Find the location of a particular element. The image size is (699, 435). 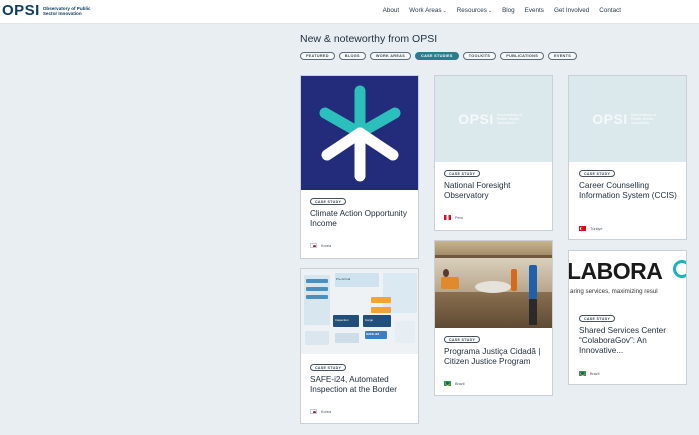

nav-label: Get Involved is located at coordinates (571, 10).